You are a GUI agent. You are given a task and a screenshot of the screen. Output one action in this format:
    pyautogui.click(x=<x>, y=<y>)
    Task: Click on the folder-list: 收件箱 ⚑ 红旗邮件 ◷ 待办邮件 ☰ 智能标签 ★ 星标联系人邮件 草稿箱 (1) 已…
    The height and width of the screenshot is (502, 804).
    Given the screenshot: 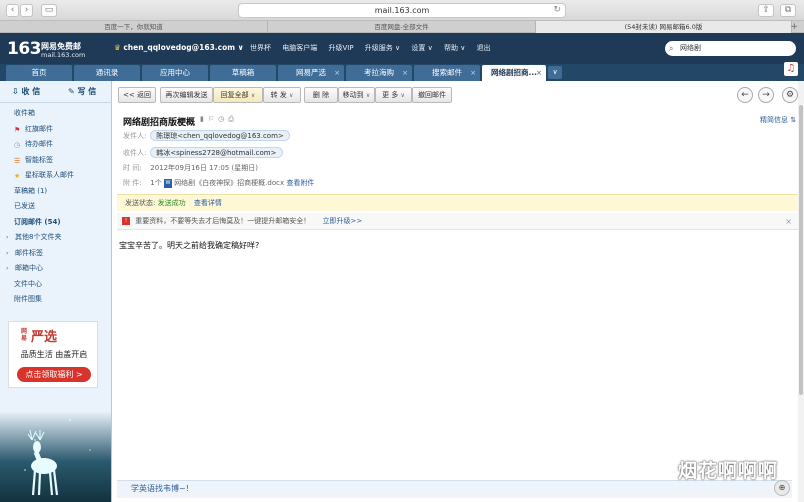 What is the action you would take?
    pyautogui.click(x=56, y=207)
    